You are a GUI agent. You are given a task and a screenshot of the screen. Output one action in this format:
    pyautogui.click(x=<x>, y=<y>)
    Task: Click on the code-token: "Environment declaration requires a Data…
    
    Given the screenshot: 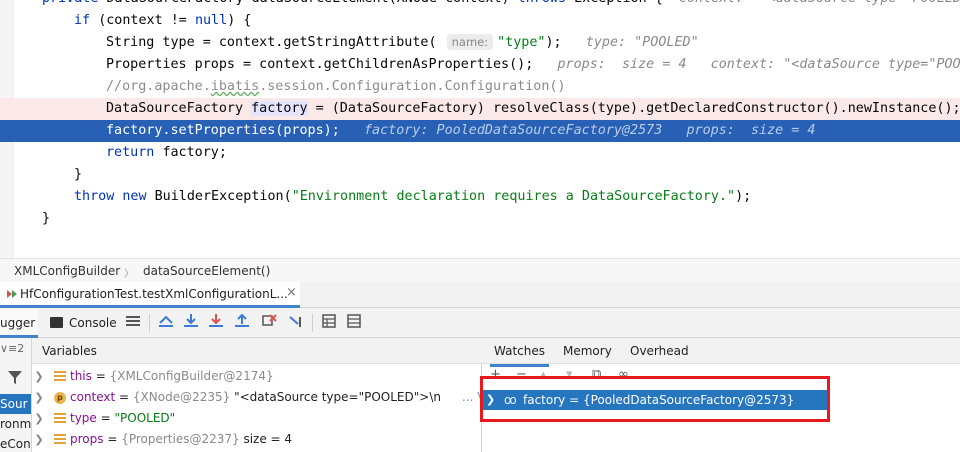 What is the action you would take?
    pyautogui.click(x=513, y=196)
    